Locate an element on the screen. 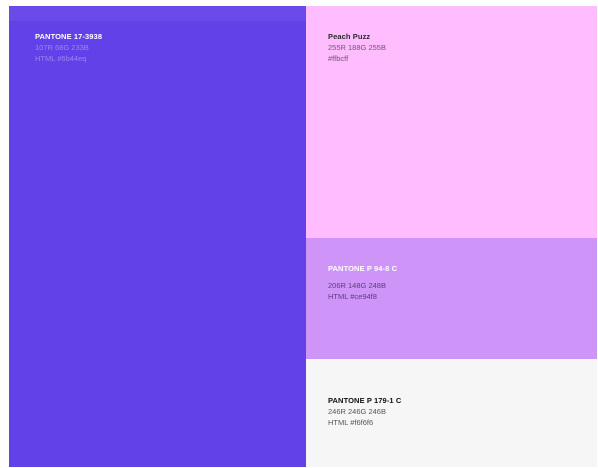 The width and height of the screenshot is (598, 468). swatch-rgb: 107R 68G 233B is located at coordinates (62, 47).